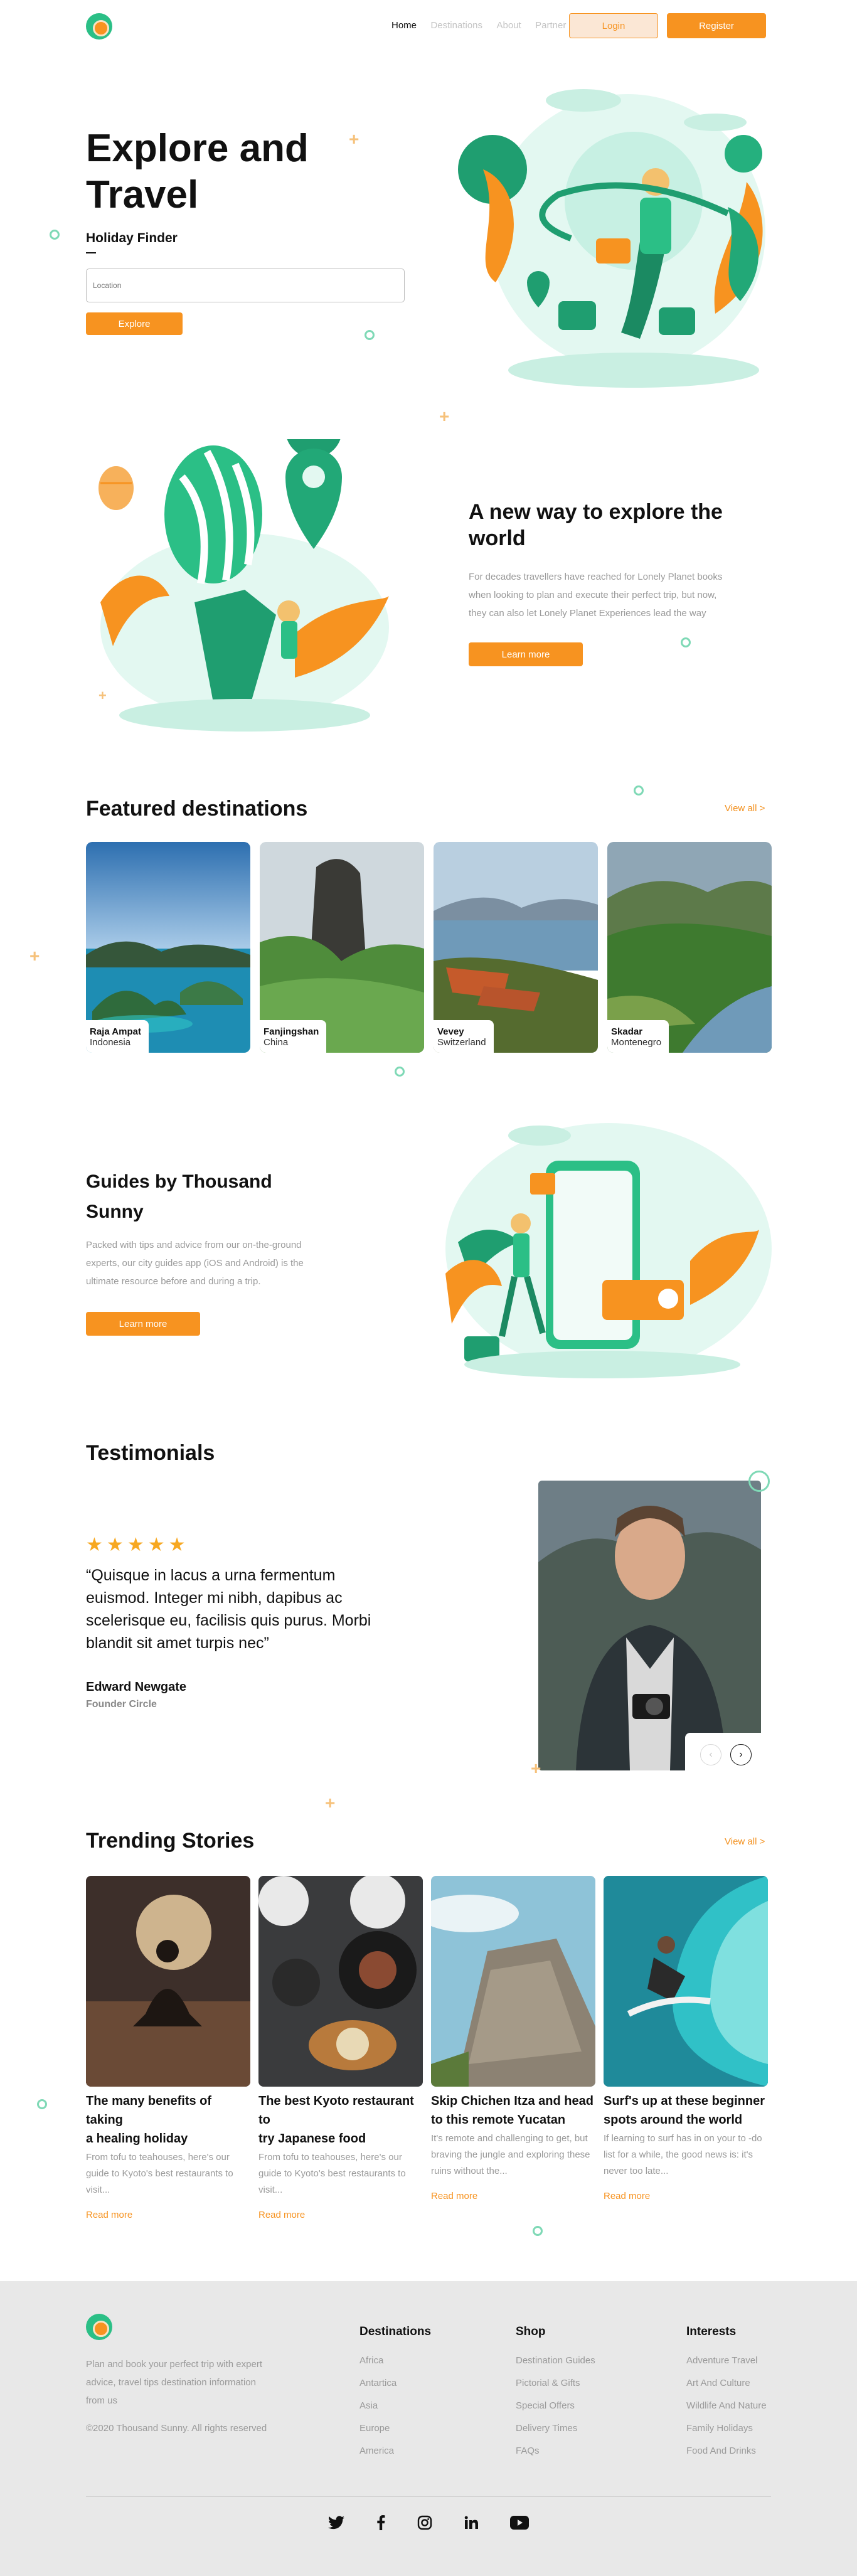 This screenshot has height=2576, width=857. Describe the element at coordinates (395, 2428) in the screenshot. I see `footer-link-europe: Europe` at that location.